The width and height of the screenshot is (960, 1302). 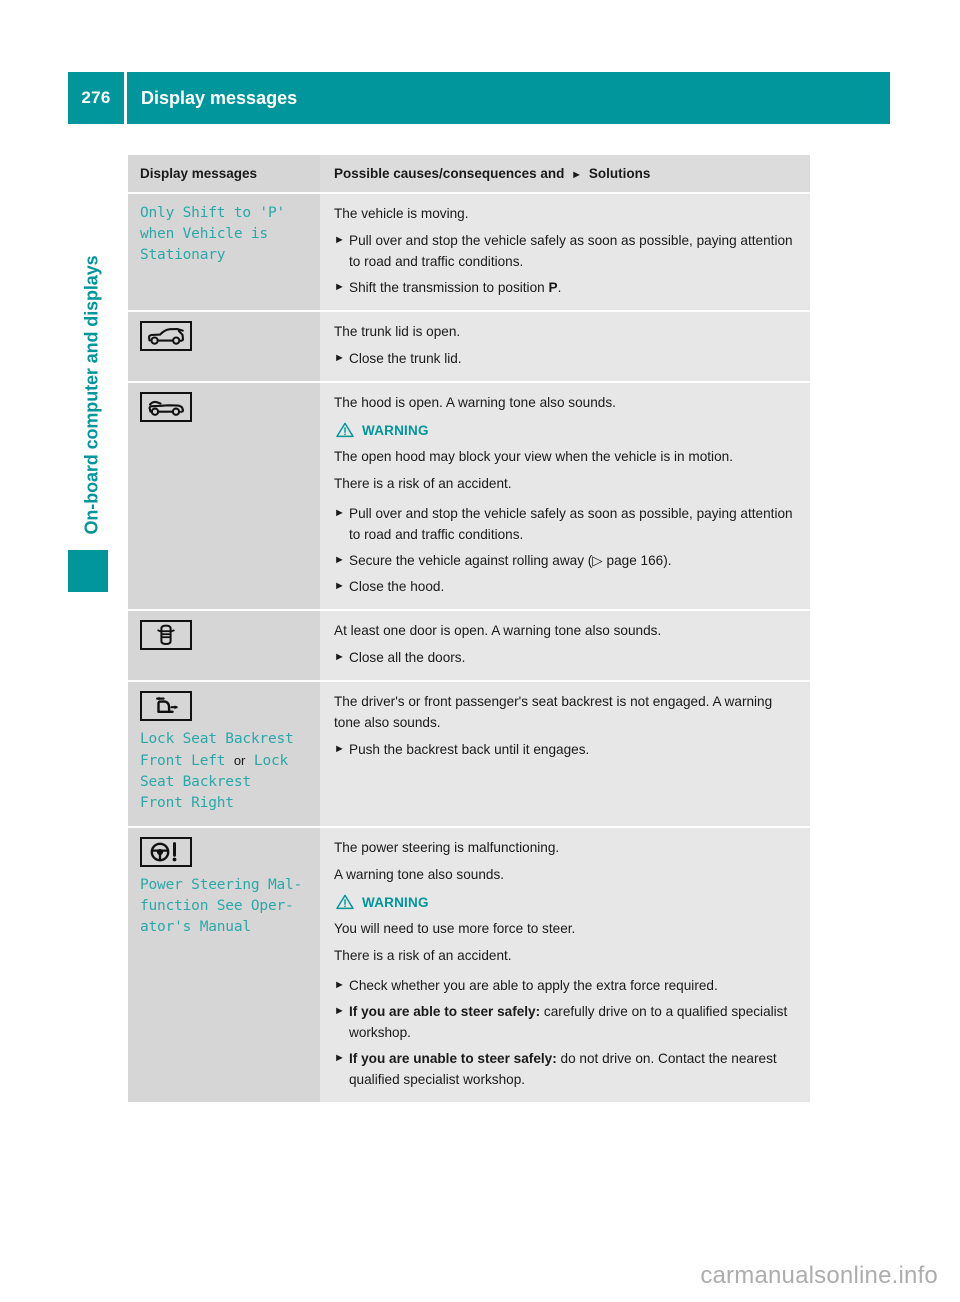 I want to click on solution-text: Shift the transmission to position P., so click(x=455, y=287).